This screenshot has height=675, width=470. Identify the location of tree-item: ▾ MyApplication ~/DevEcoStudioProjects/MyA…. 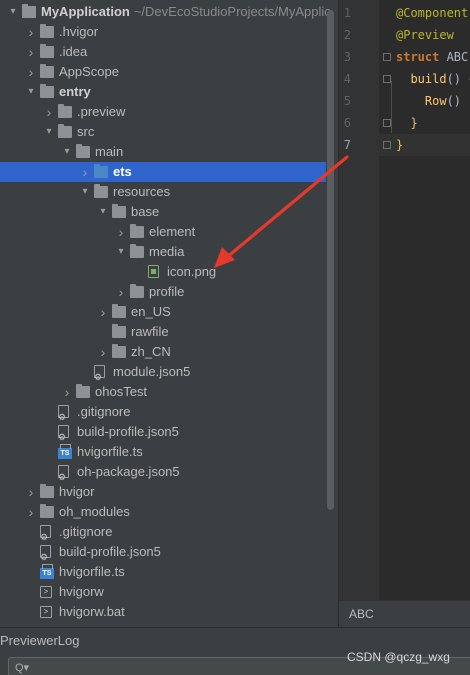
(165, 12).